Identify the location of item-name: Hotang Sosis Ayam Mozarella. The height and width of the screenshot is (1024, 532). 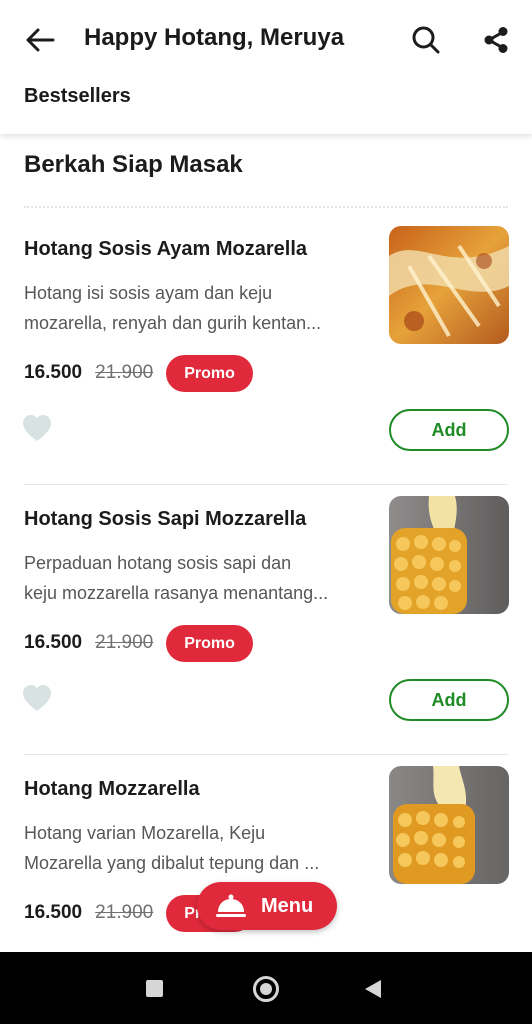
(166, 249).